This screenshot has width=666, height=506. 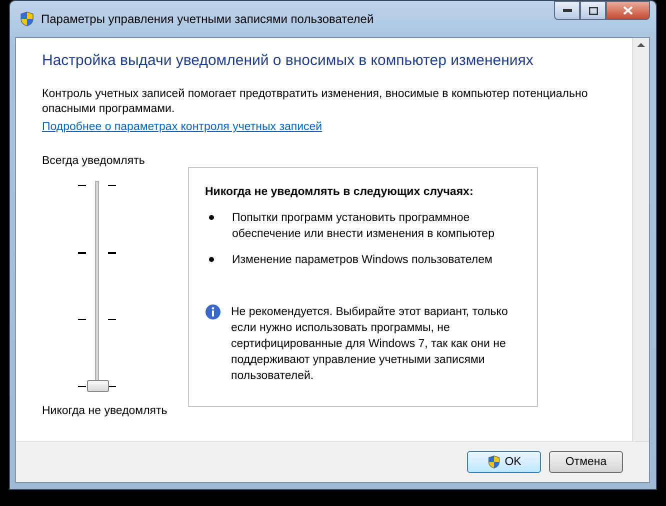 I want to click on close-icon, so click(x=628, y=10).